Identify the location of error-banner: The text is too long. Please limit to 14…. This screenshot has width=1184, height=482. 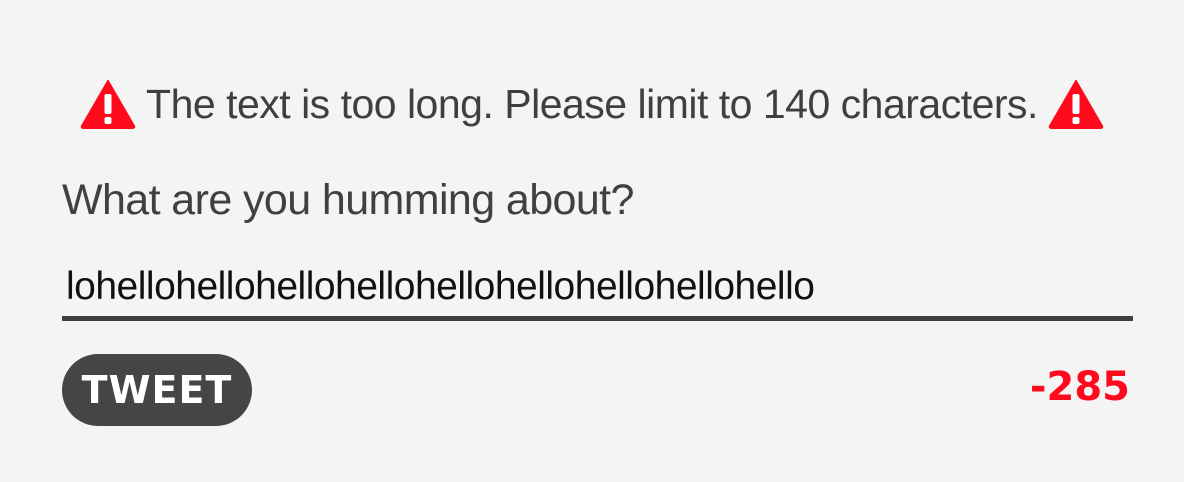
(592, 104).